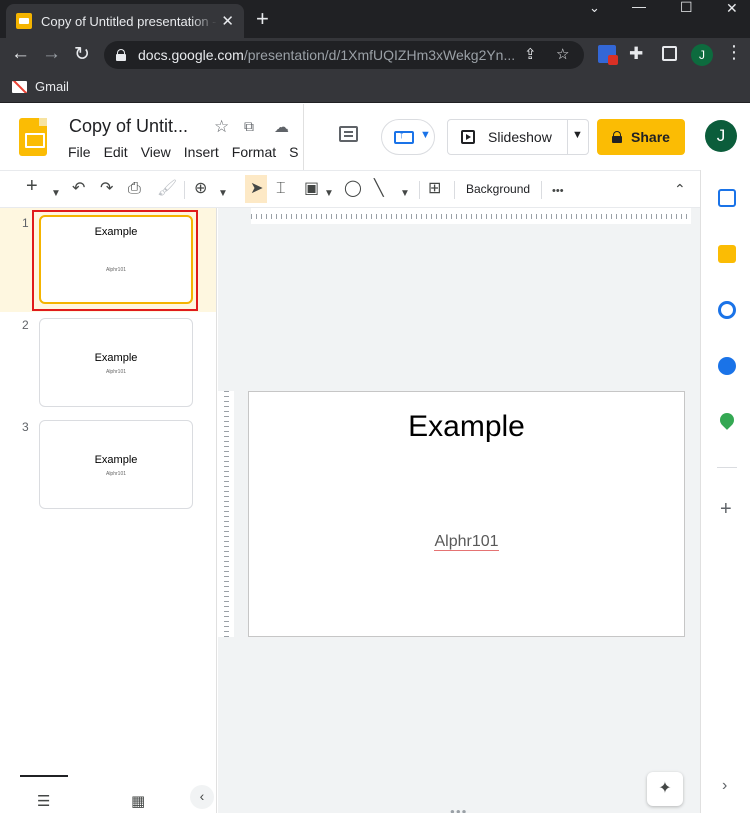 This screenshot has height=813, width=750. Describe the element at coordinates (43, 801) in the screenshot. I see `list-view-icon: ☰` at that location.